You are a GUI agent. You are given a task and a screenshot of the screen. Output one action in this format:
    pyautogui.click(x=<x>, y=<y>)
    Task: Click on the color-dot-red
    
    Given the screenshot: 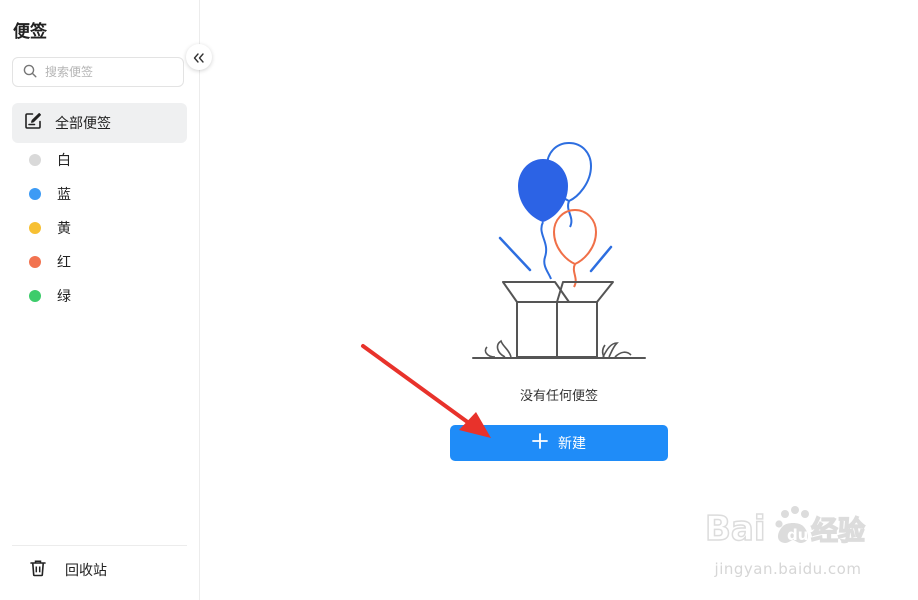 What is the action you would take?
    pyautogui.click(x=35, y=262)
    